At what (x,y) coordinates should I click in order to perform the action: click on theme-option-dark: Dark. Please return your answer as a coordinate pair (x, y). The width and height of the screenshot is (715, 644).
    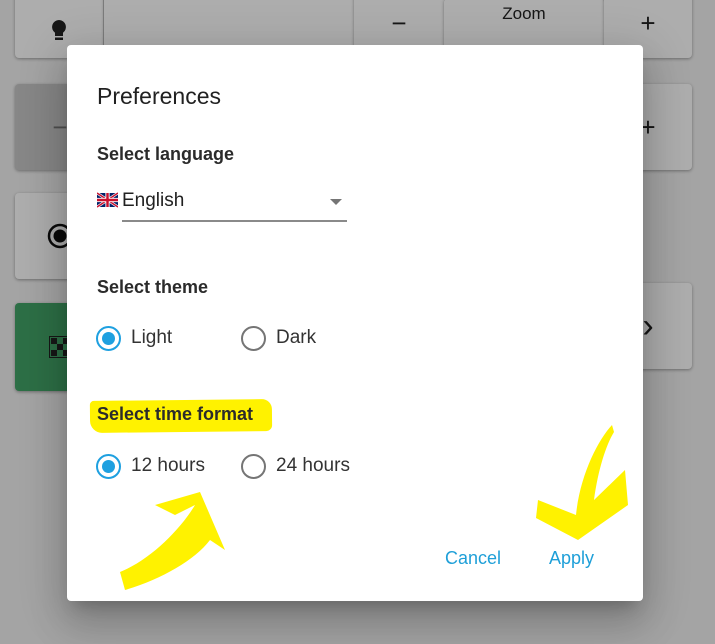
    Looking at the image, I should click on (278, 338).